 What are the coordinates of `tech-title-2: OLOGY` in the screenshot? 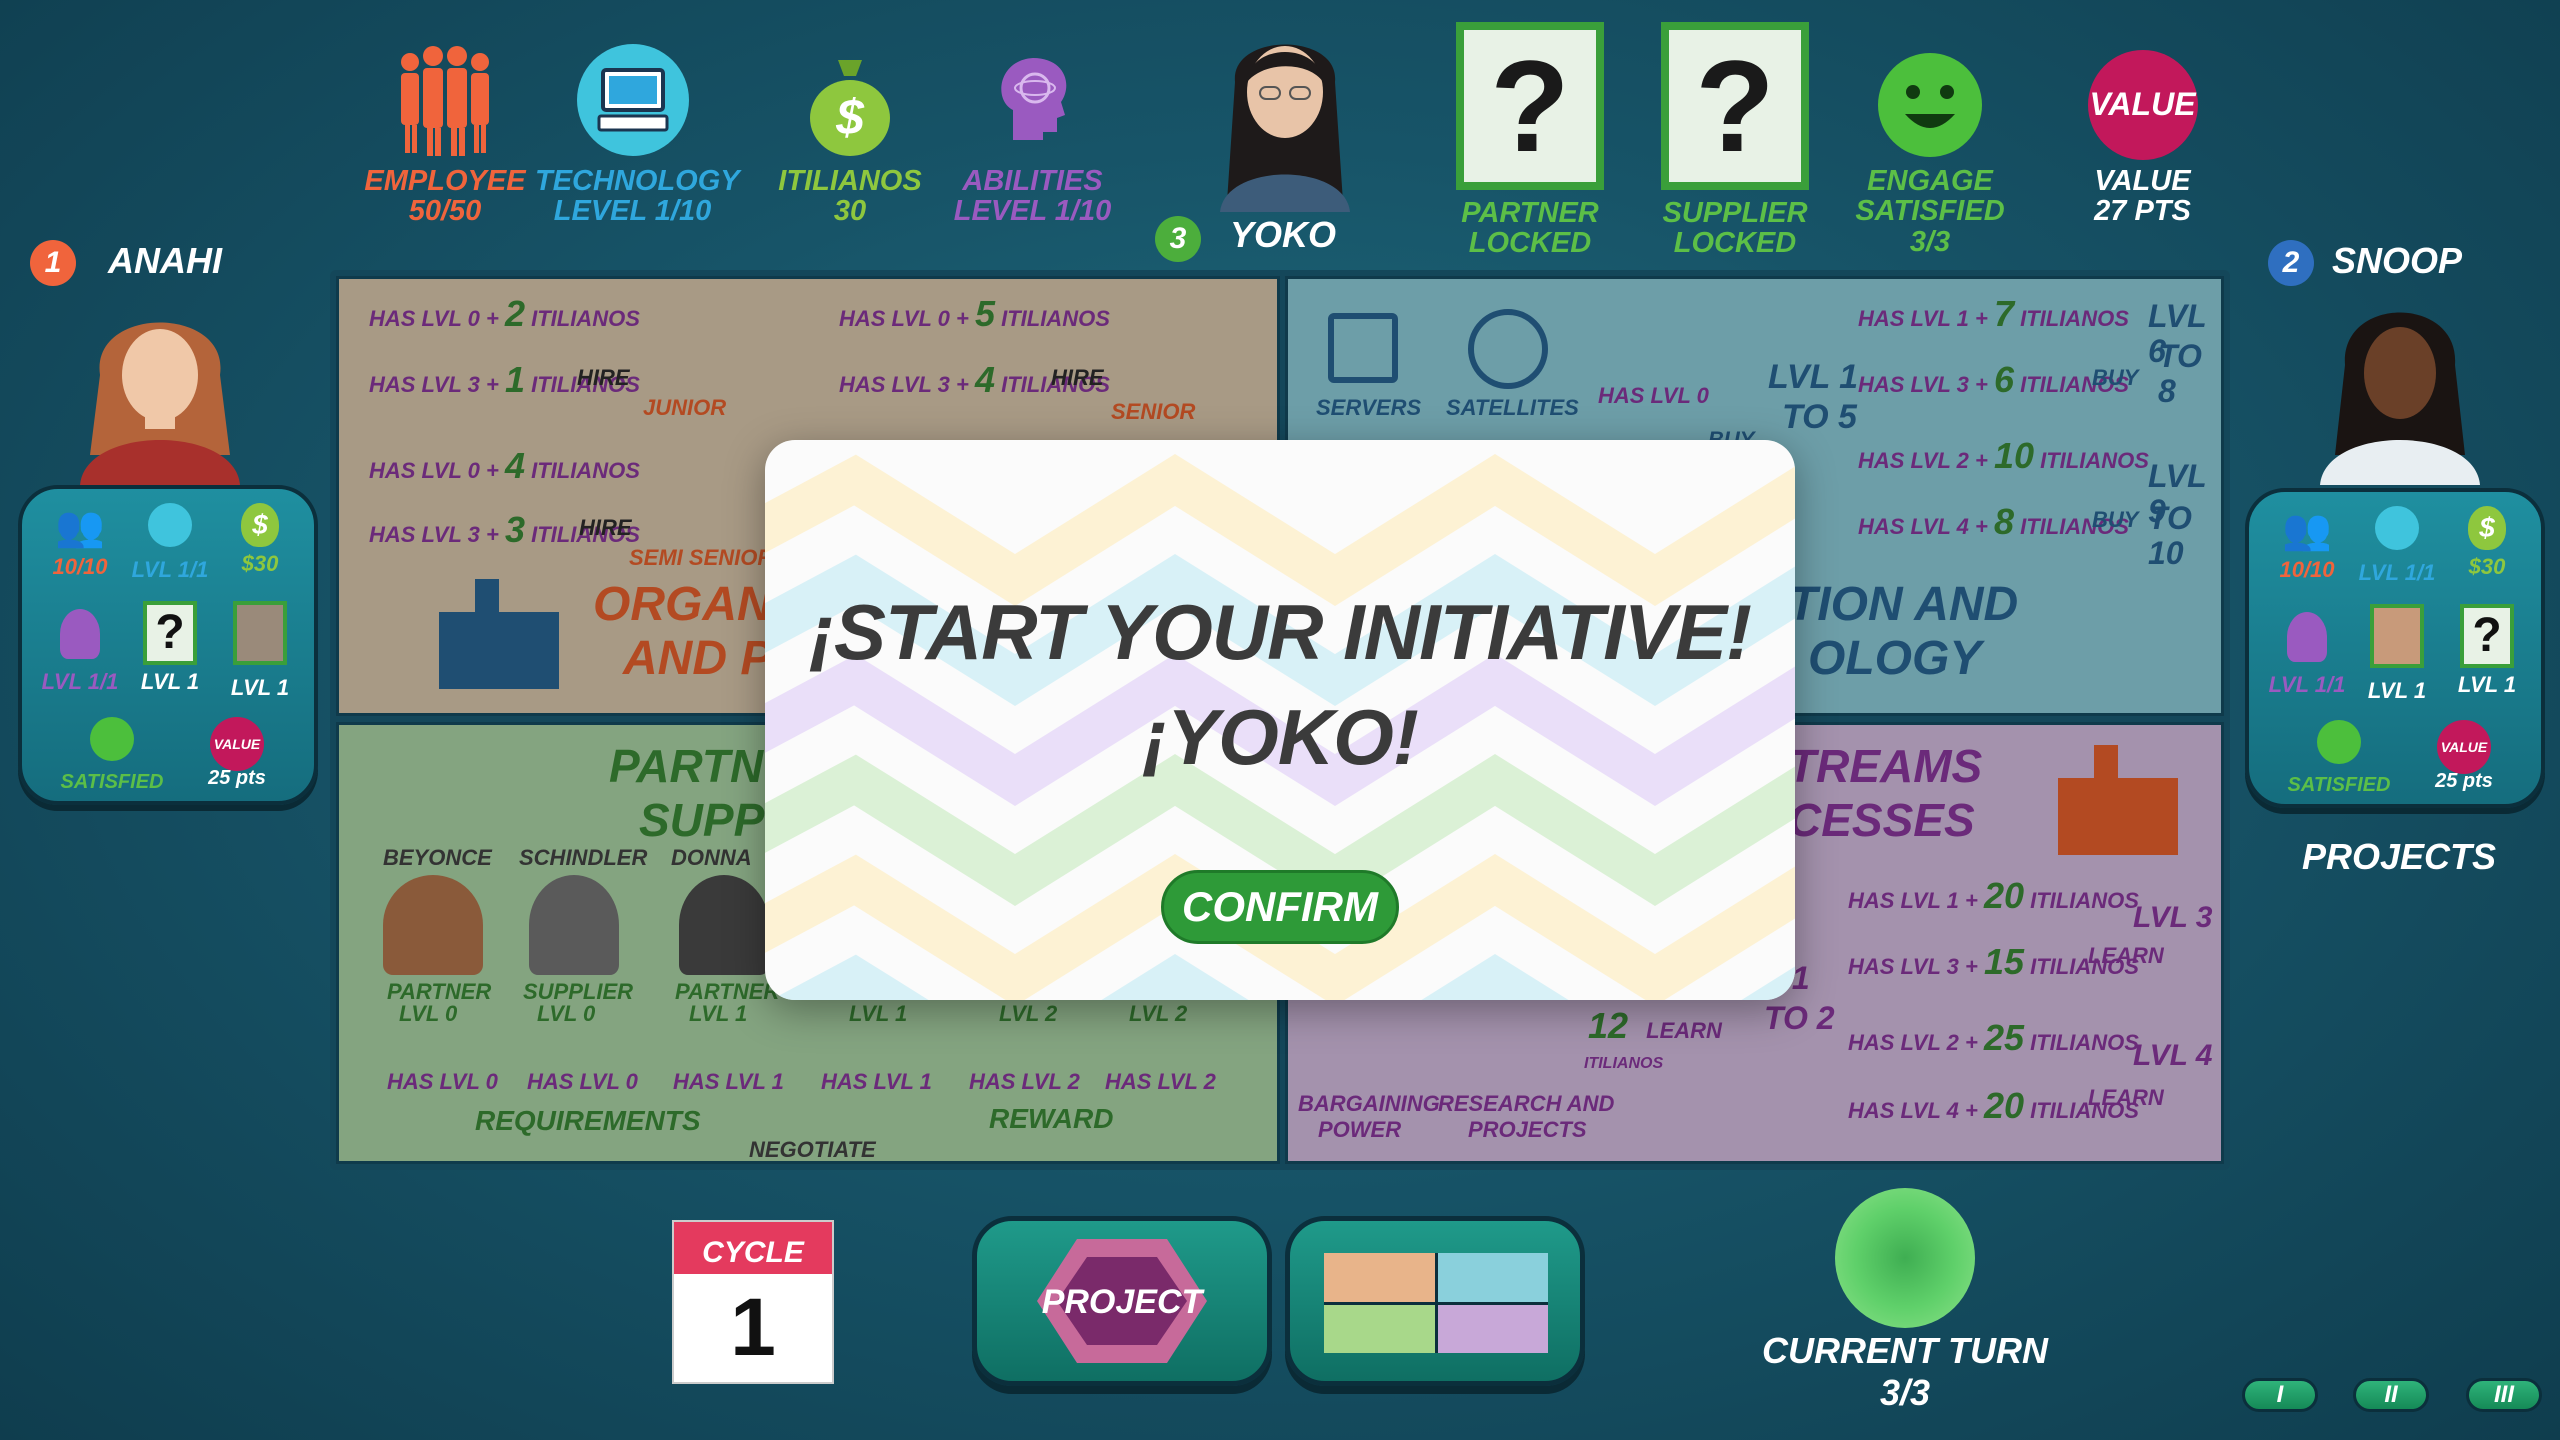 It's located at (1895, 658).